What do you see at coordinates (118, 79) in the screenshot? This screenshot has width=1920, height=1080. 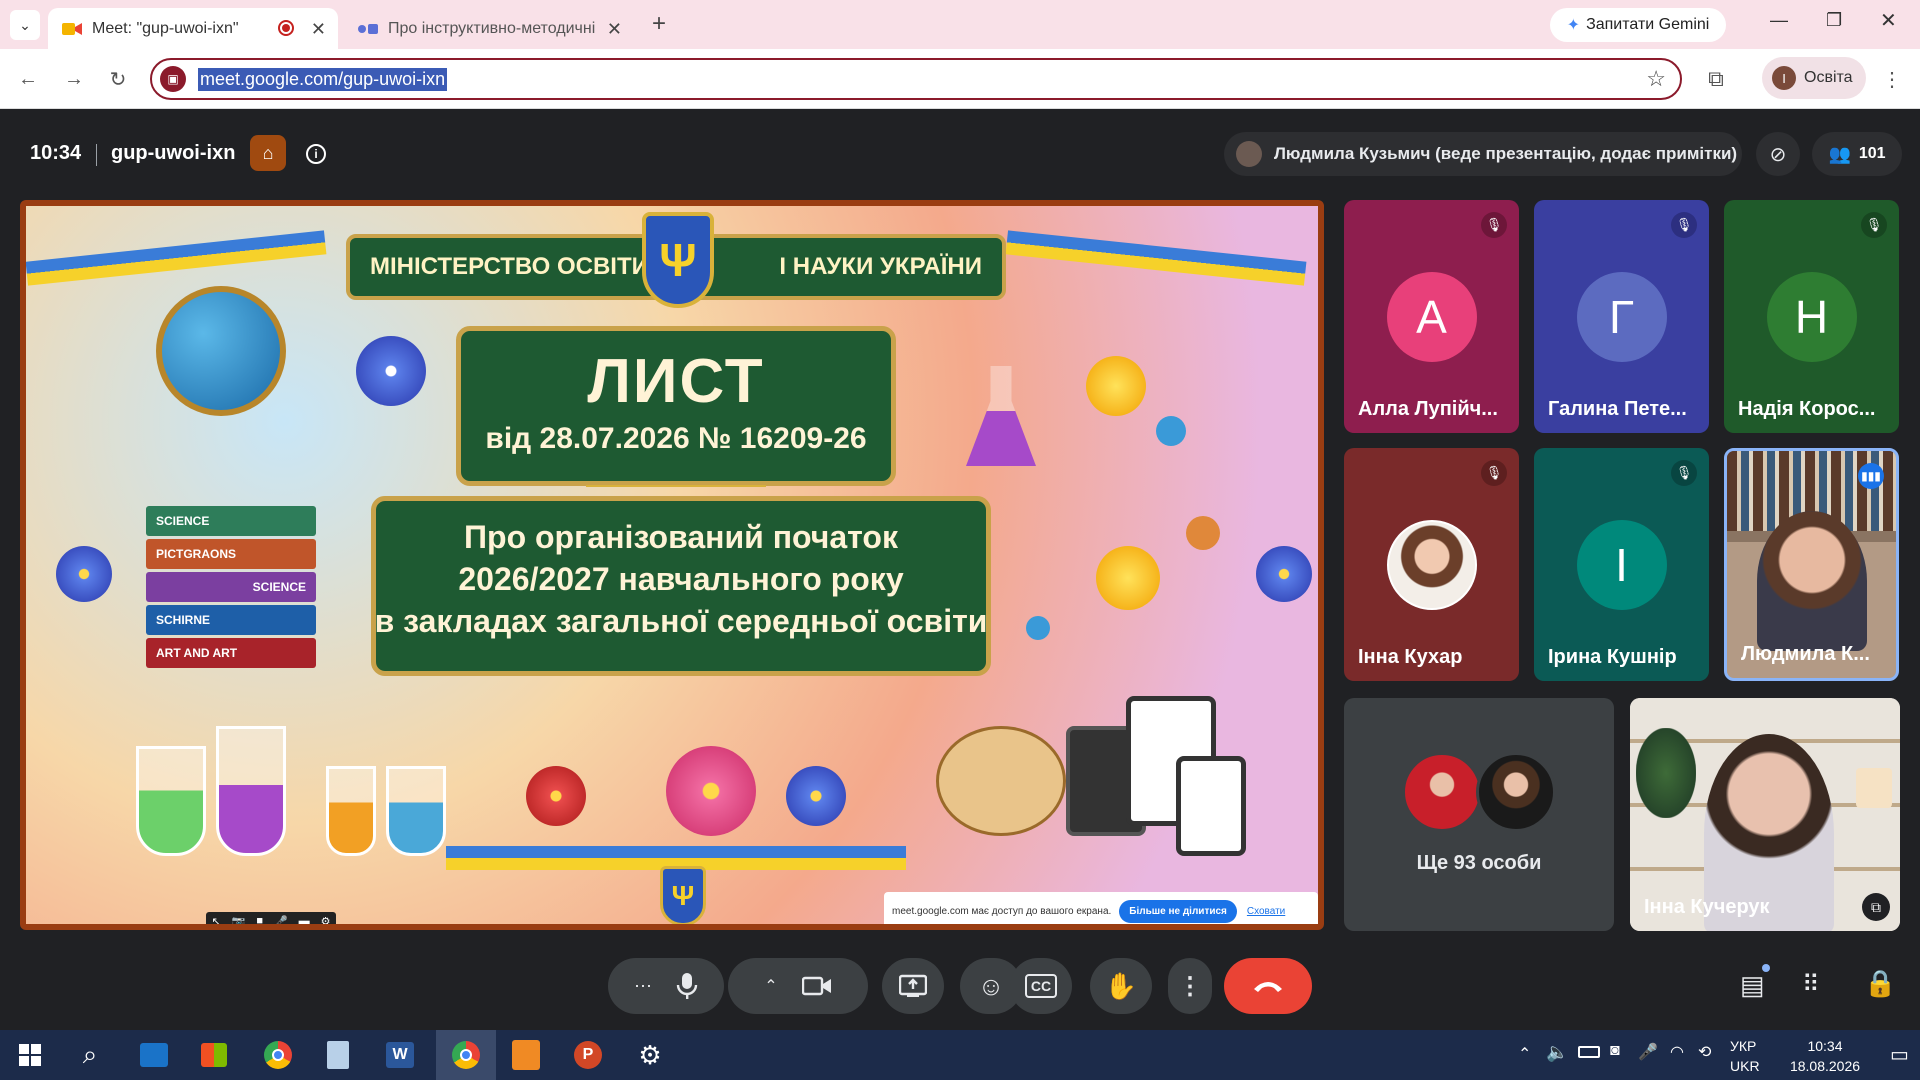 I see `reload-icon: ↻` at bounding box center [118, 79].